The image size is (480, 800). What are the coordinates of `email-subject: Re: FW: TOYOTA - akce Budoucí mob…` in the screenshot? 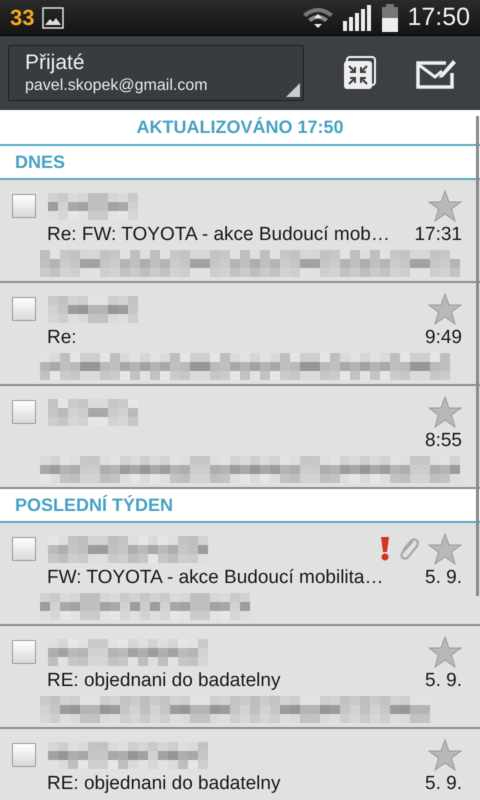 It's located at (218, 235).